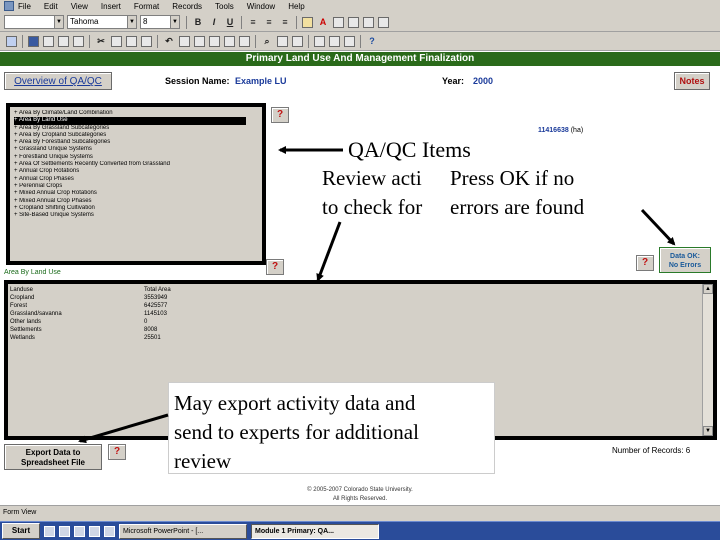  Describe the element at coordinates (19, 306) in the screenshot. I see `row-name: Forest` at that location.